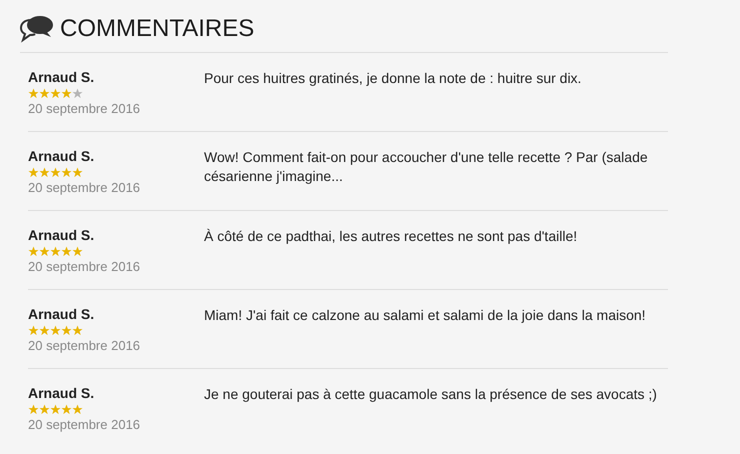  I want to click on comment-text: Miam! J'ai fait ce calzone au salami et salami de la joie dans la maison!, so click(425, 315).